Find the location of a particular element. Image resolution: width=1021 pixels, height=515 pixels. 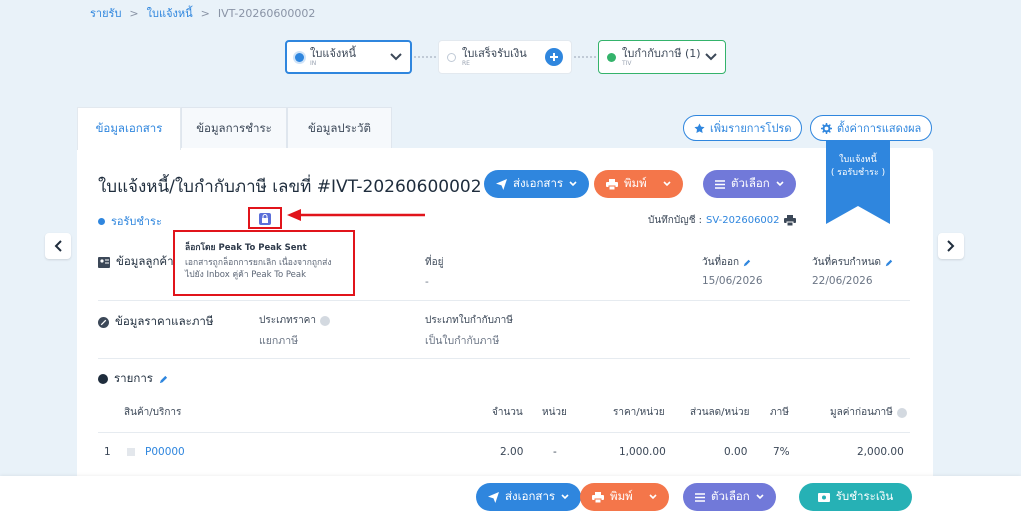

column-header-unit: หน่วย is located at coordinates (554, 412).